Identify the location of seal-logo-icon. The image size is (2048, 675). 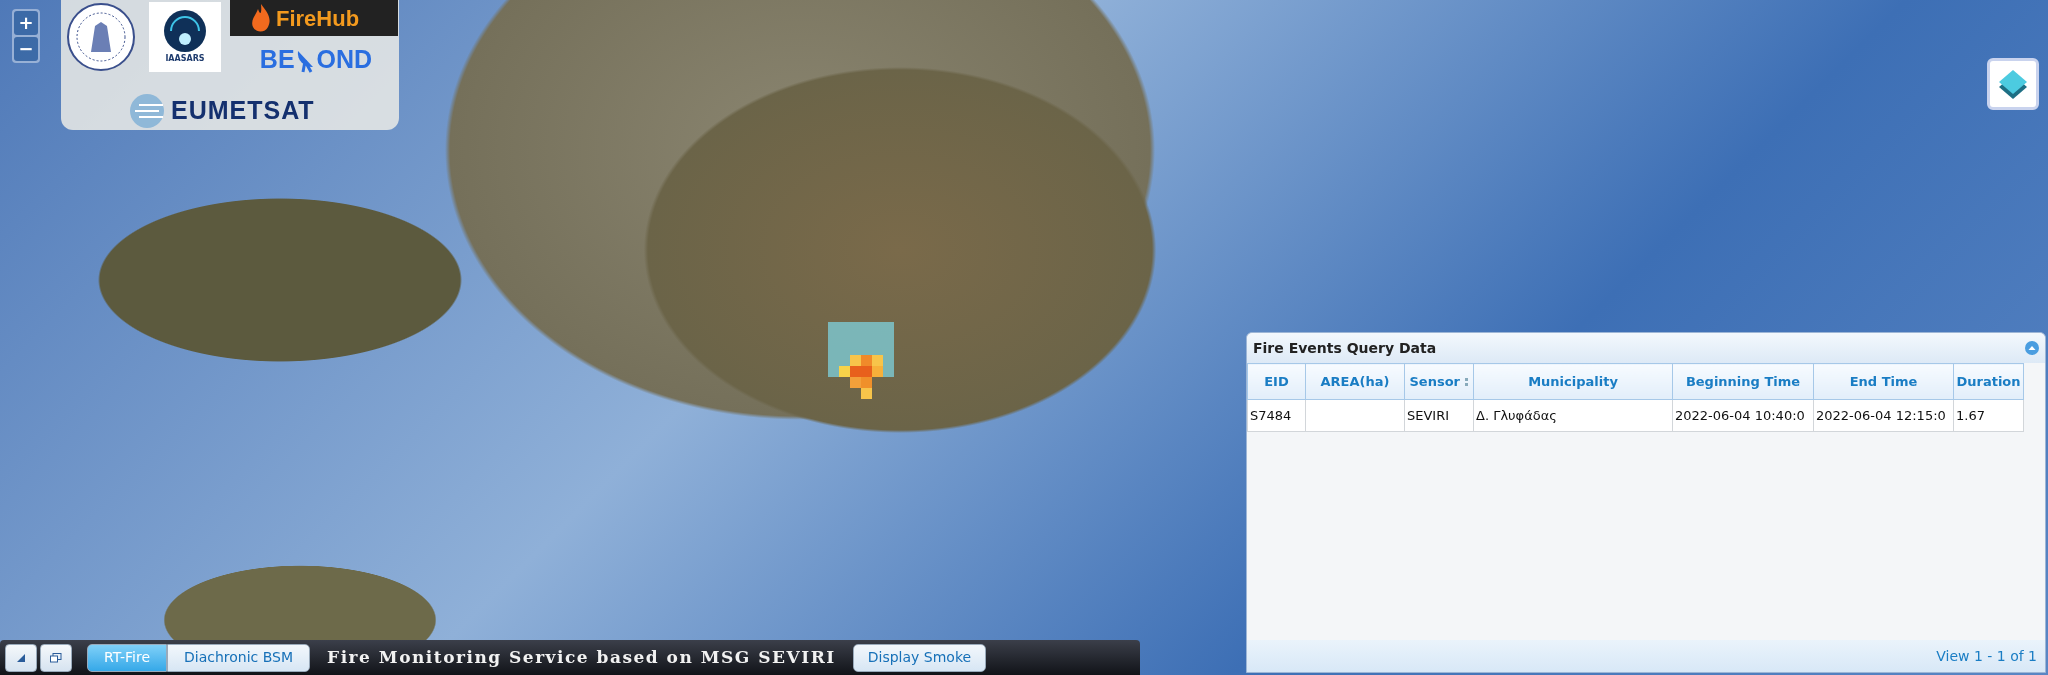
(101, 37).